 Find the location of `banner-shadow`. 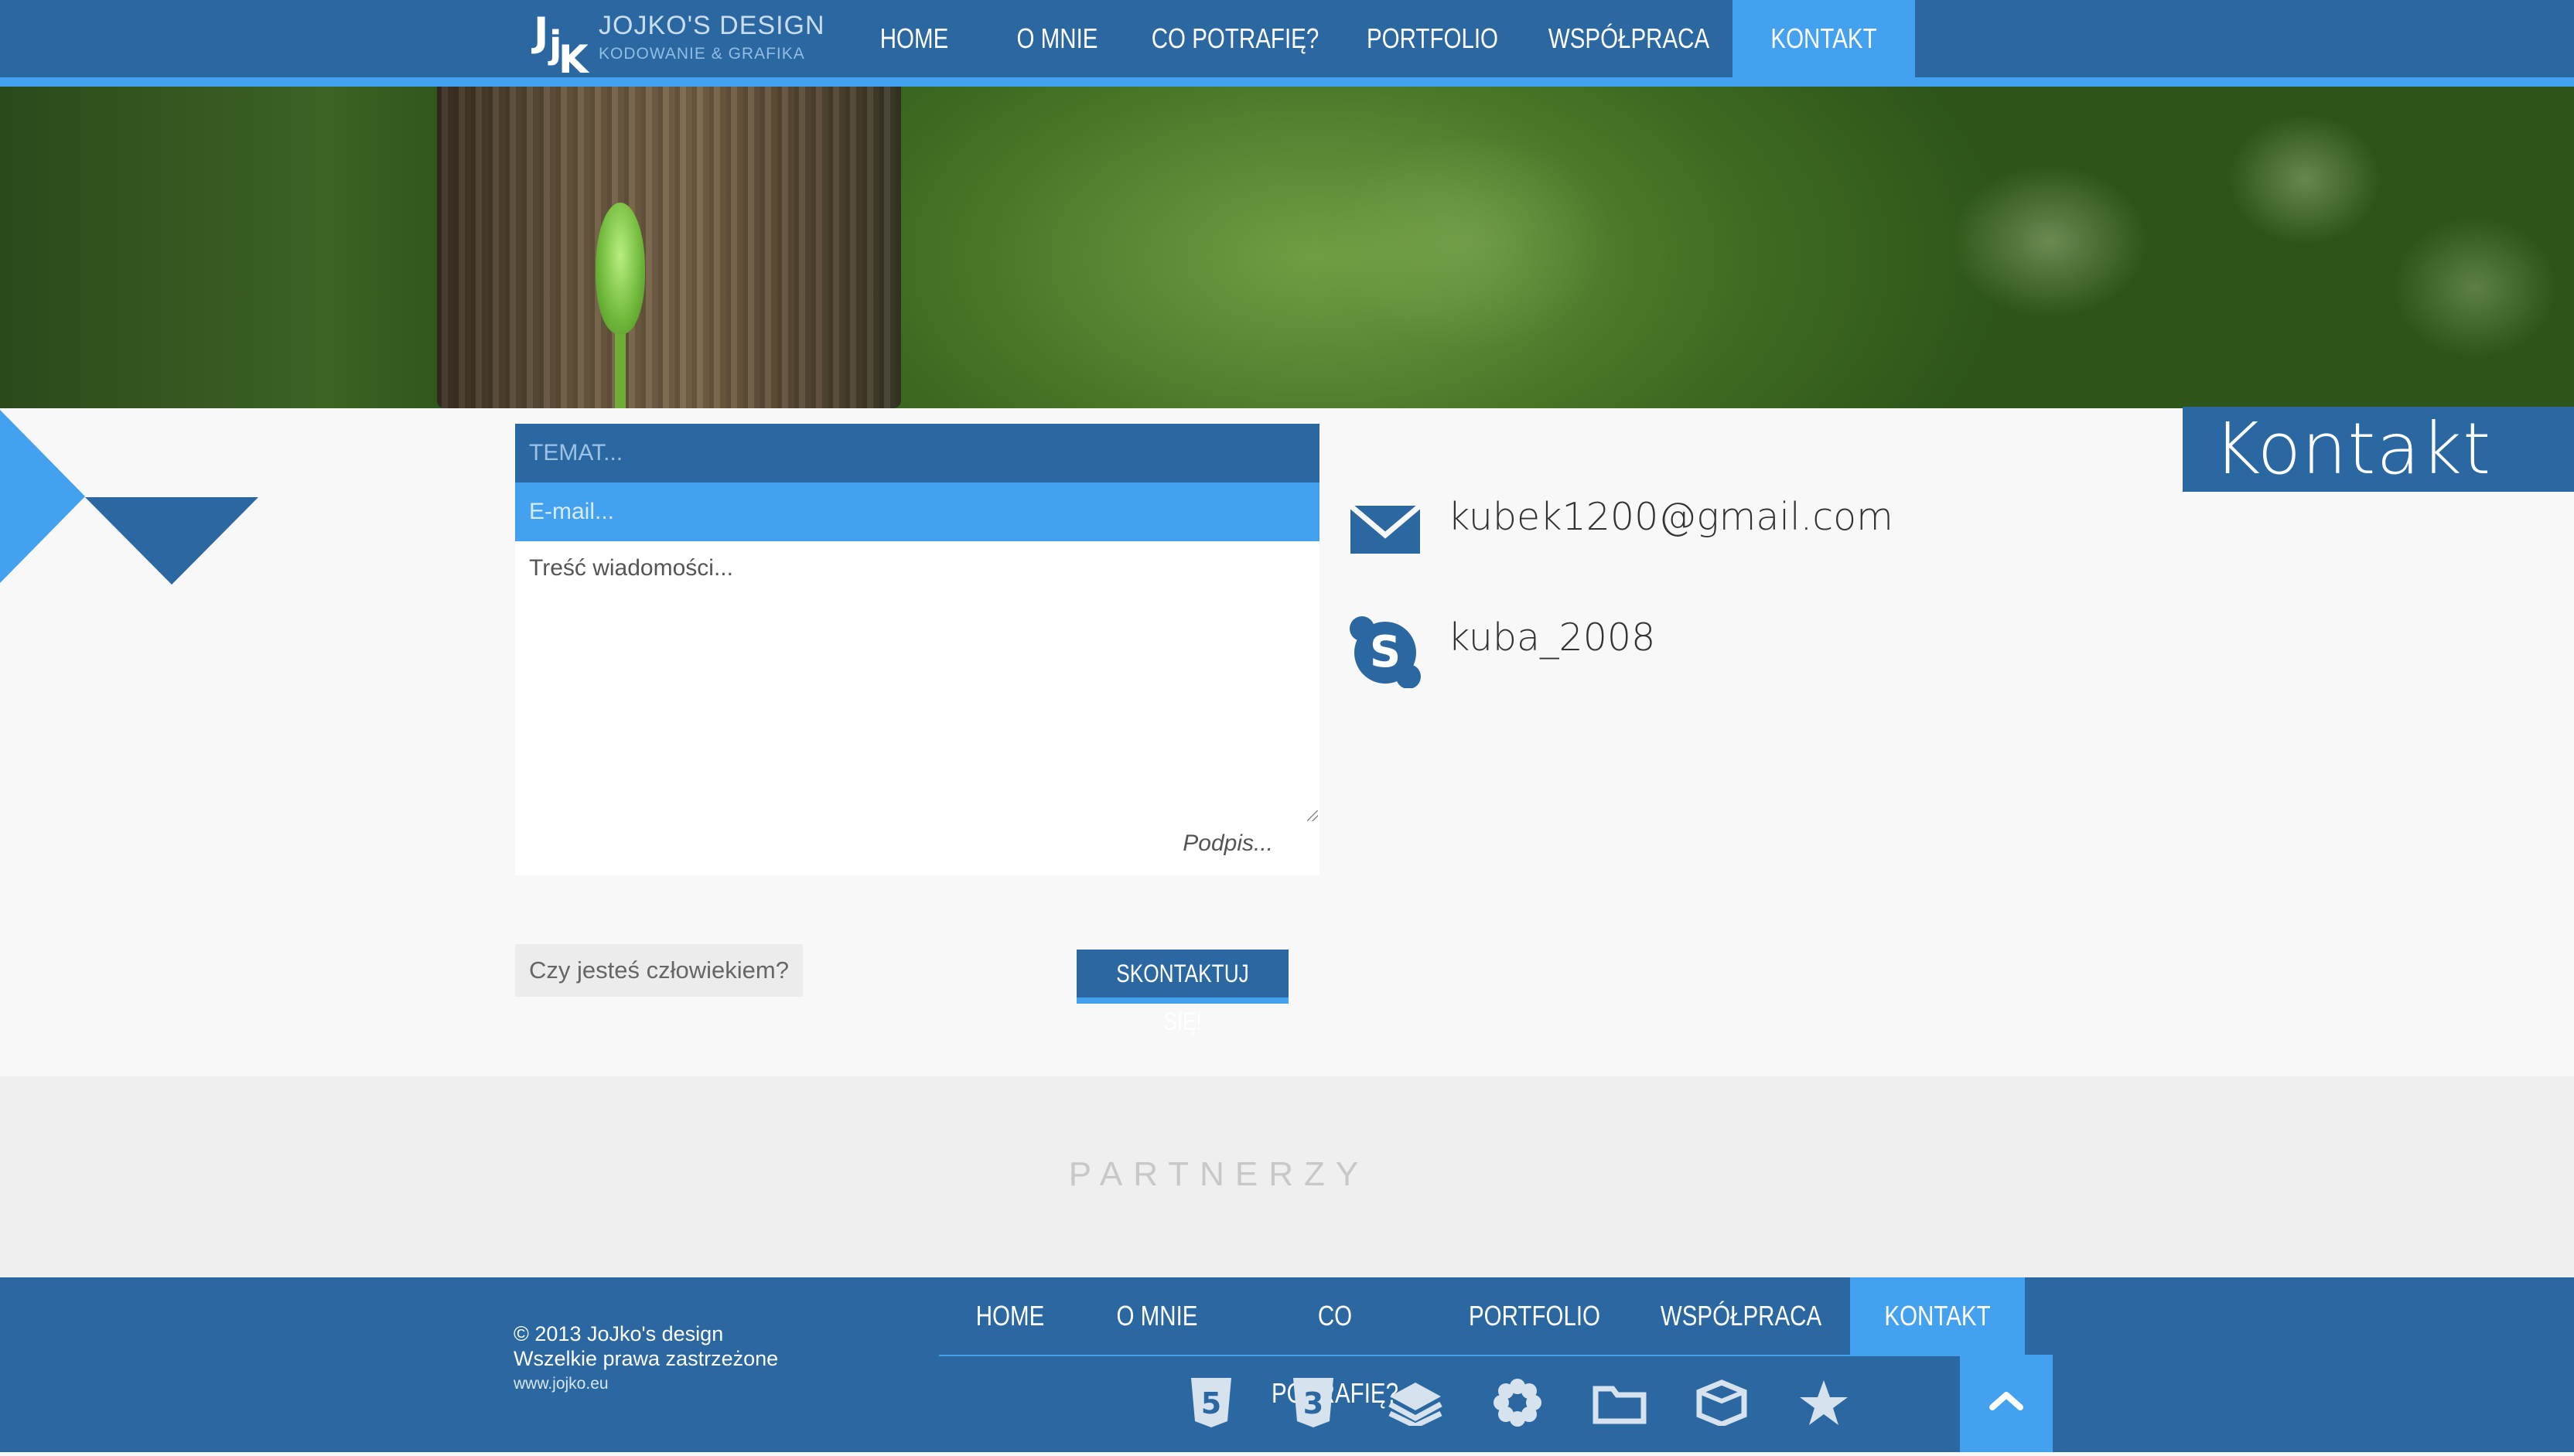

banner-shadow is located at coordinates (232, 248).